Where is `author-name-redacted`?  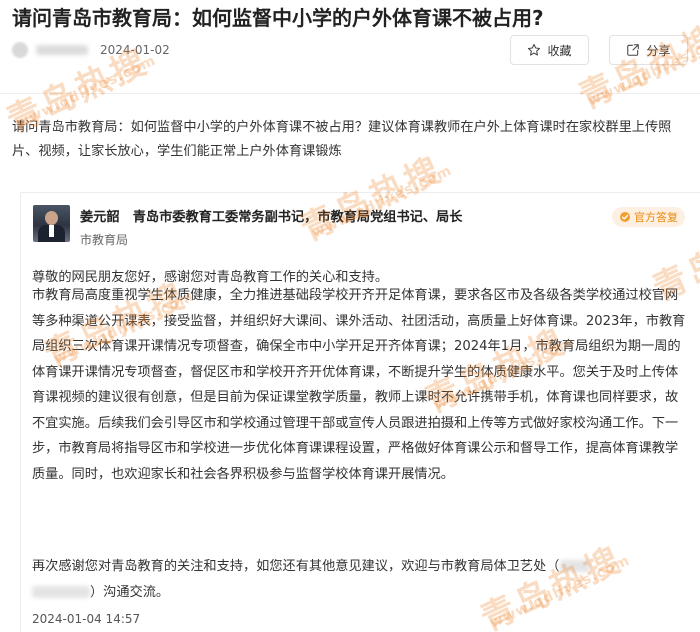
author-name-redacted is located at coordinates (62, 50).